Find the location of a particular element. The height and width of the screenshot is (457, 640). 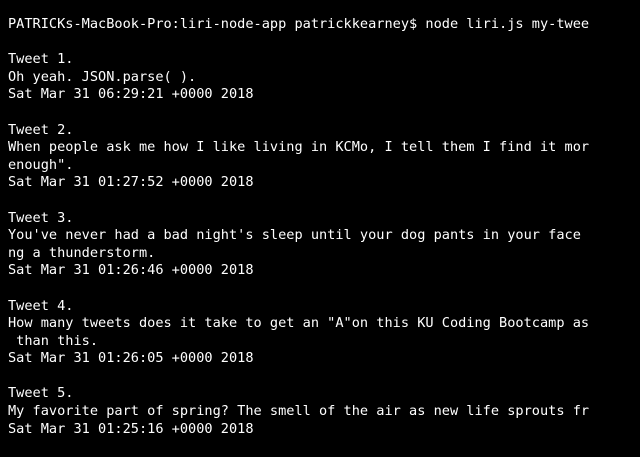

tweet-text-continuation: enough". is located at coordinates (41, 164).